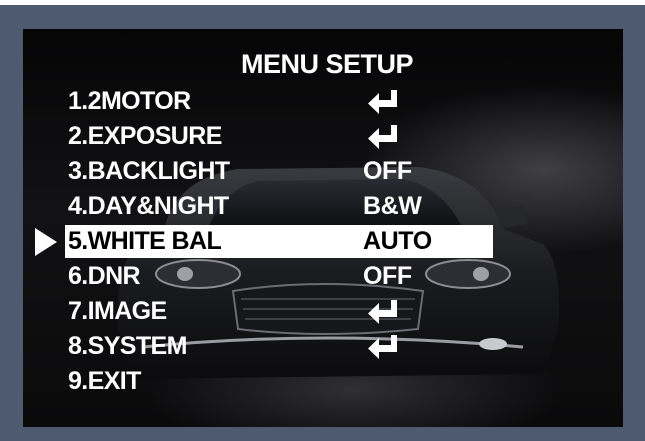 The image size is (645, 441). What do you see at coordinates (280, 101) in the screenshot?
I see `menu-item: 1.2MOTOR` at bounding box center [280, 101].